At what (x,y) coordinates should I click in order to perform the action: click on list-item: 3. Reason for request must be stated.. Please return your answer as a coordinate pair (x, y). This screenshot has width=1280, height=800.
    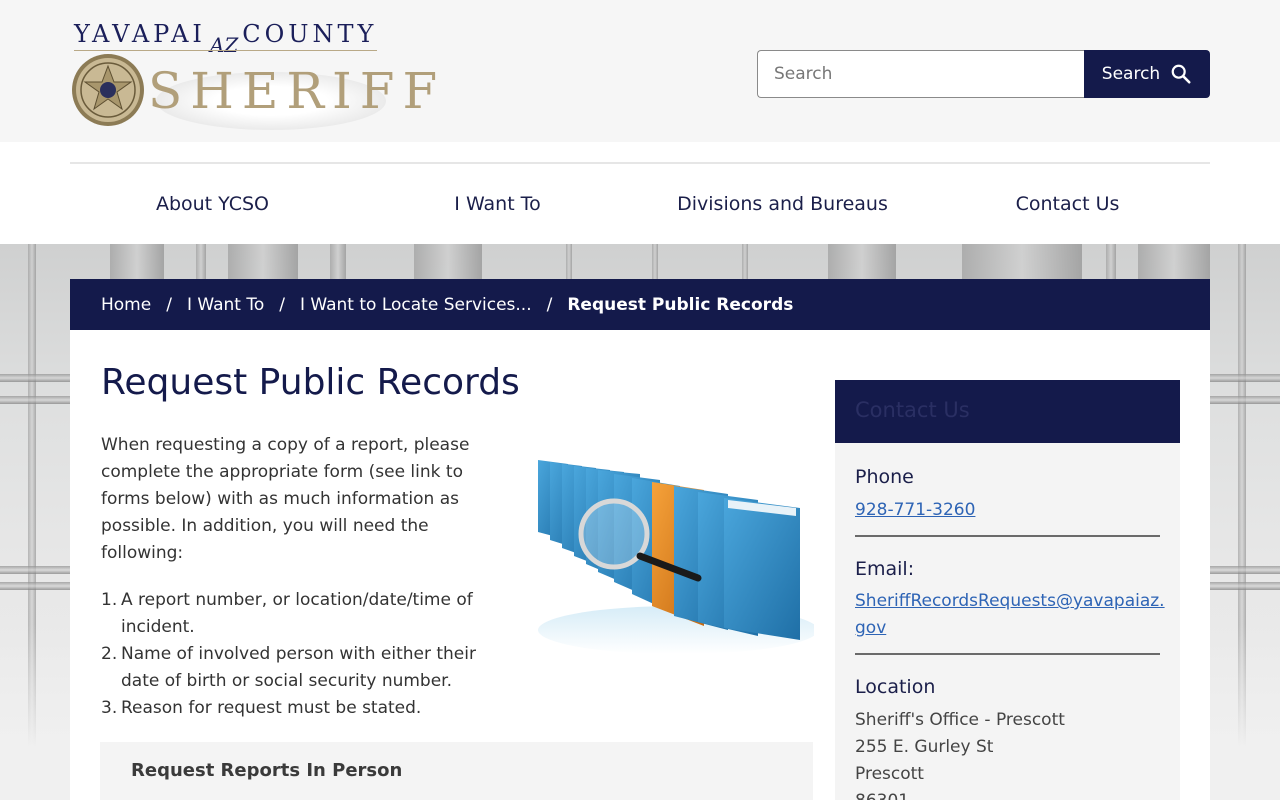
    Looking at the image, I should click on (261, 708).